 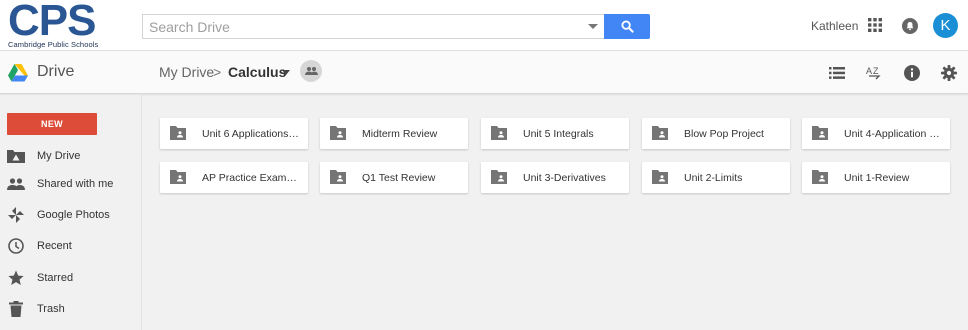 What do you see at coordinates (51, 309) in the screenshot?
I see `sidebar-item-label: Trash` at bounding box center [51, 309].